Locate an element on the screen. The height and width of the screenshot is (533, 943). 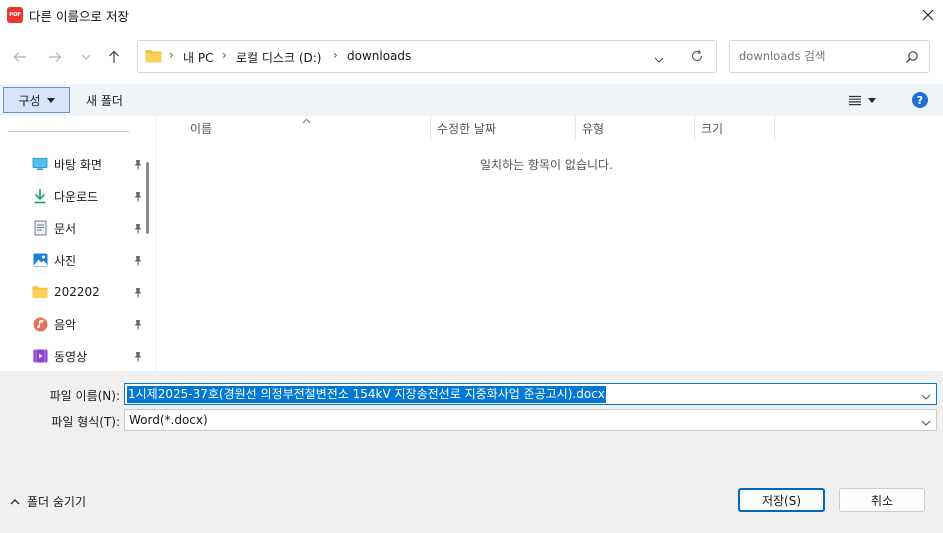
search-icon is located at coordinates (912, 58).